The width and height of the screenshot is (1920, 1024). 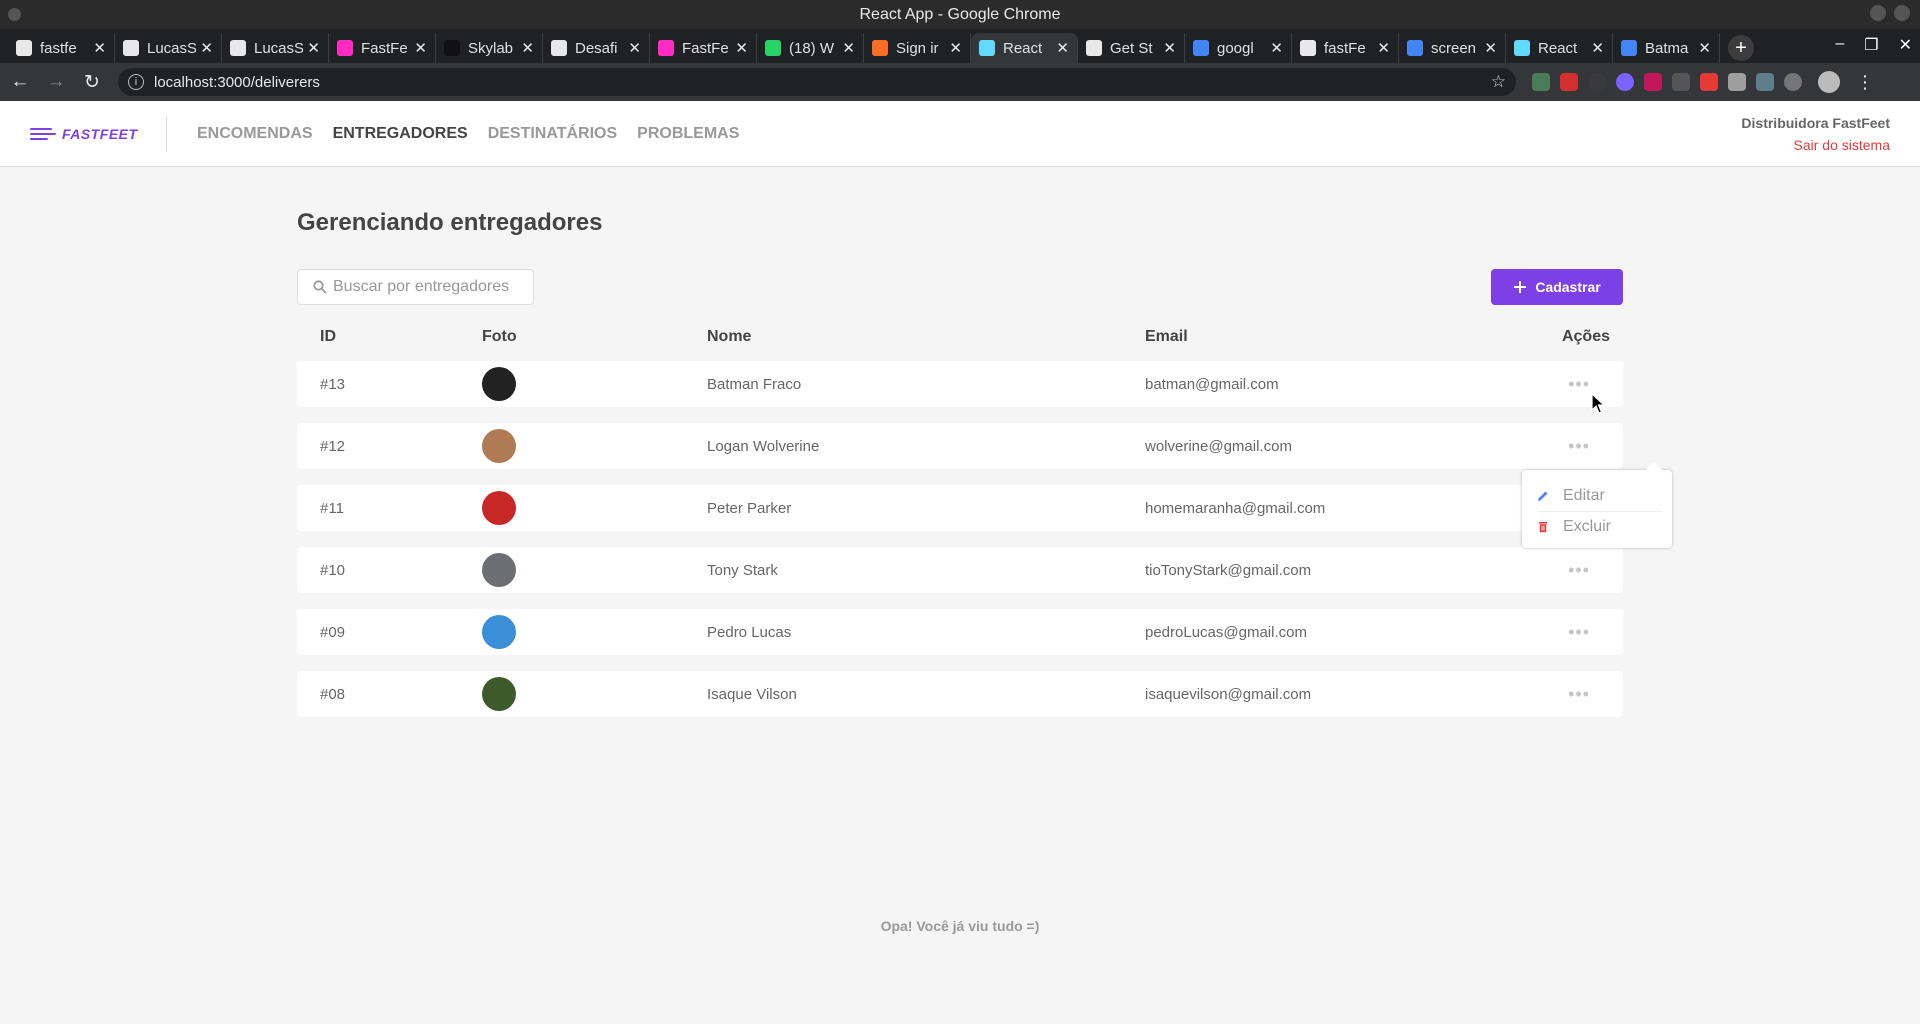 What do you see at coordinates (1871, 45) in the screenshot?
I see `restore-icon: ❐` at bounding box center [1871, 45].